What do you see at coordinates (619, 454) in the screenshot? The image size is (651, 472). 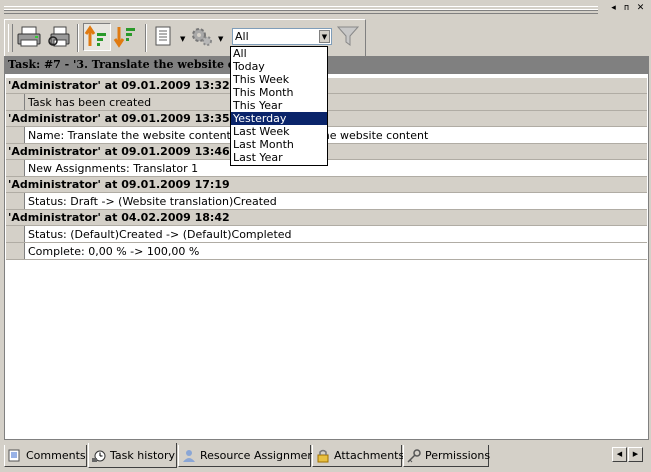 I see `tab-scroll-left-button: ◀` at bounding box center [619, 454].